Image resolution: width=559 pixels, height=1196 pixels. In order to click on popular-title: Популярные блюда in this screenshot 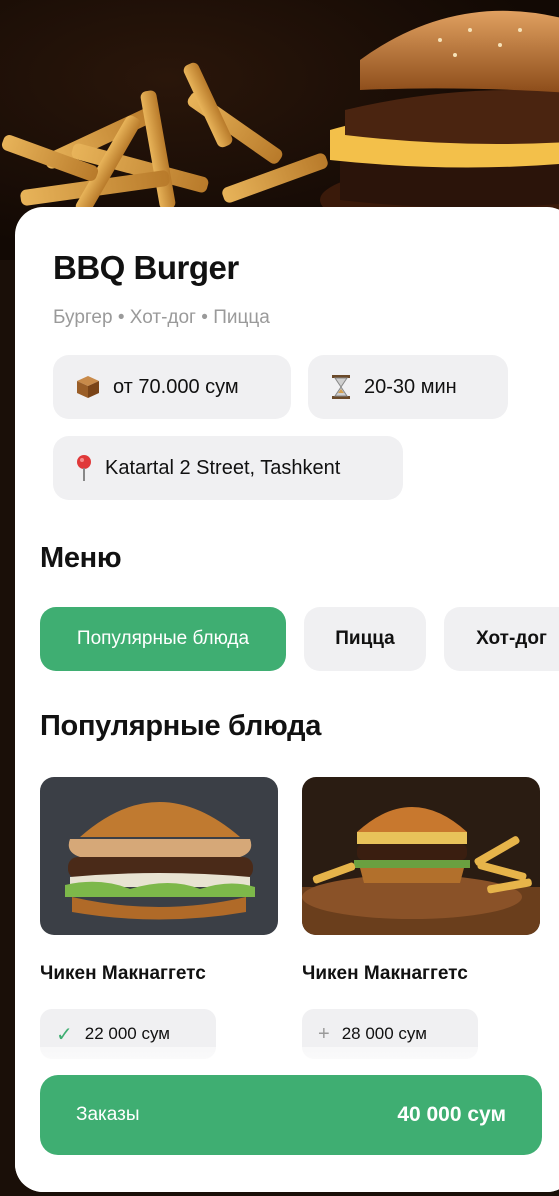, I will do `click(181, 726)`.